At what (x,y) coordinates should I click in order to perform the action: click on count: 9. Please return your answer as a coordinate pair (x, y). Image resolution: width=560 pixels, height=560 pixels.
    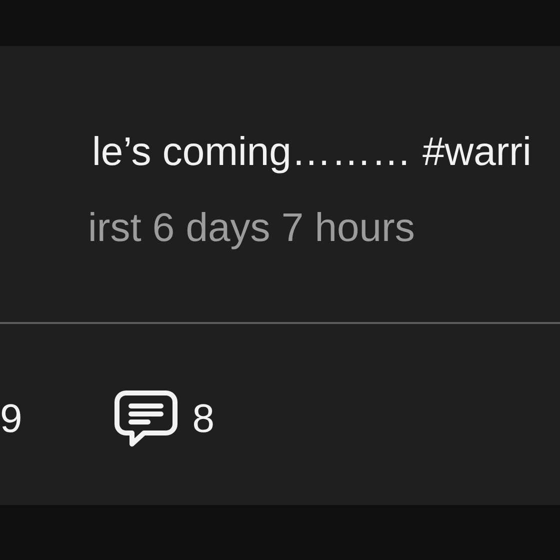
    Looking at the image, I should click on (11, 419).